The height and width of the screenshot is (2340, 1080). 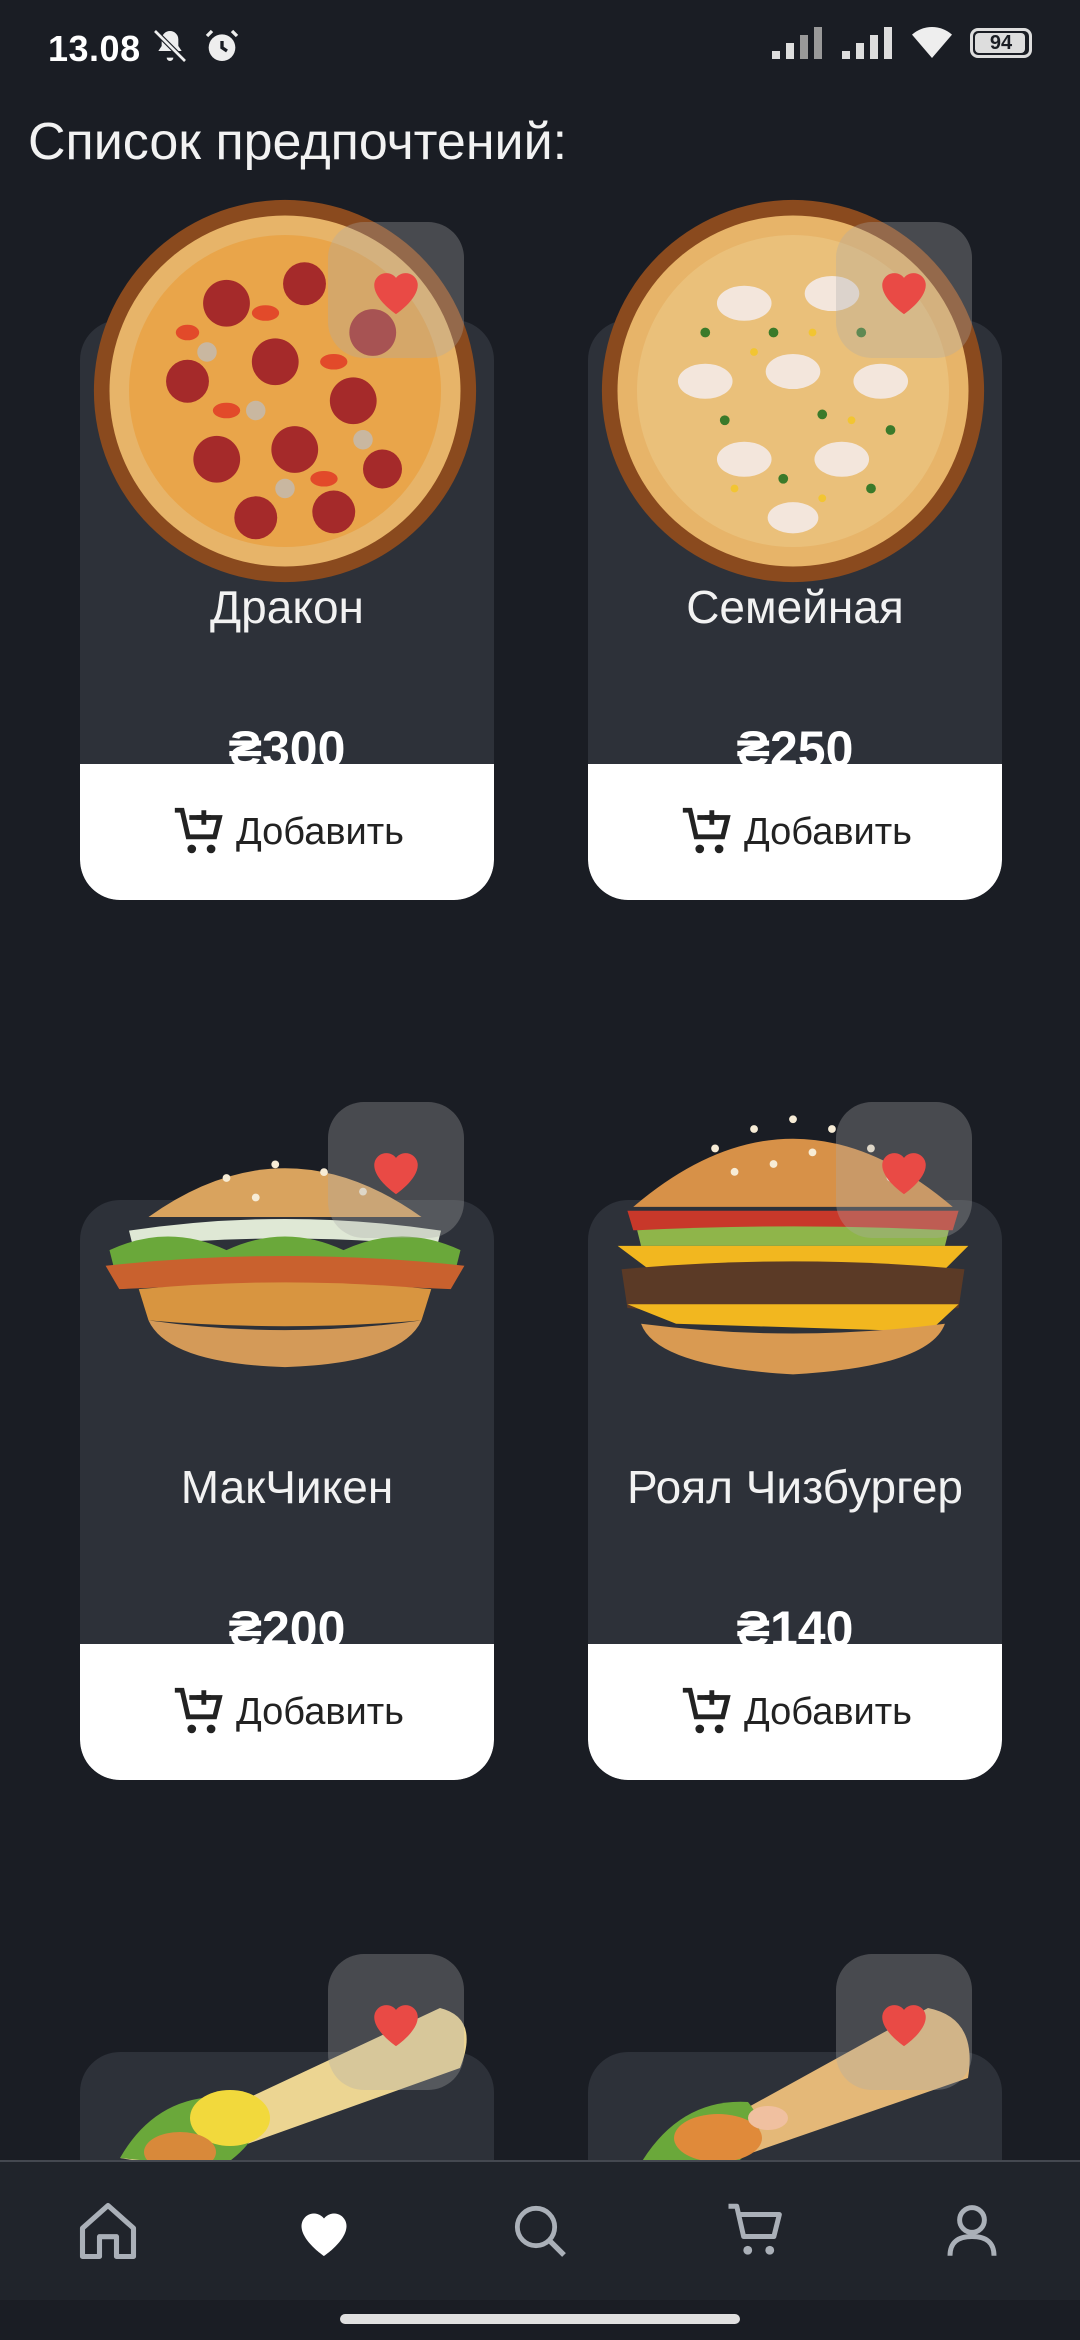 I want to click on product-name: Дракон, so click(x=287, y=607).